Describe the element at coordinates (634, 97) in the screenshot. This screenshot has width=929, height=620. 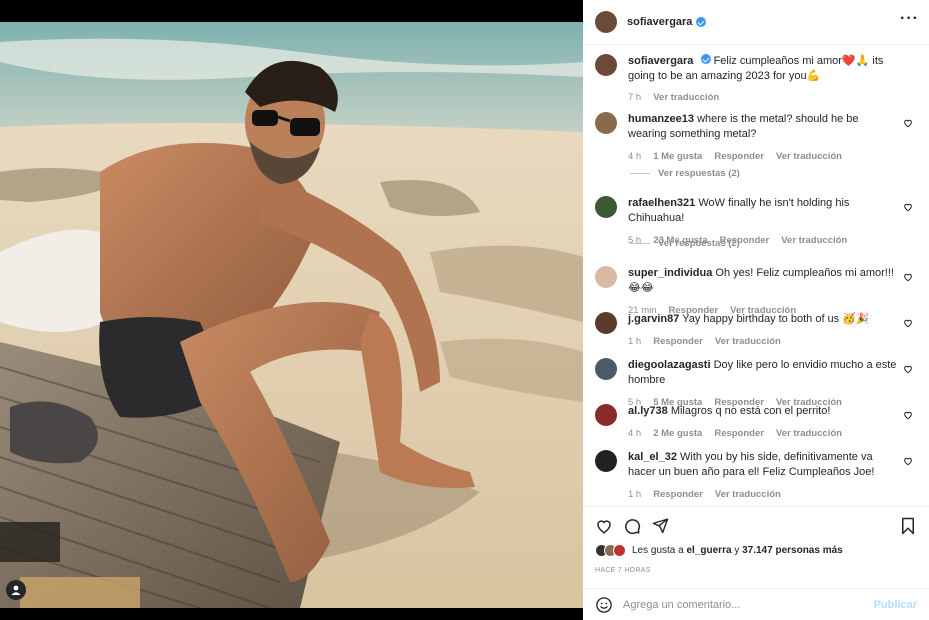
I see `caption-time: 7 h` at that location.